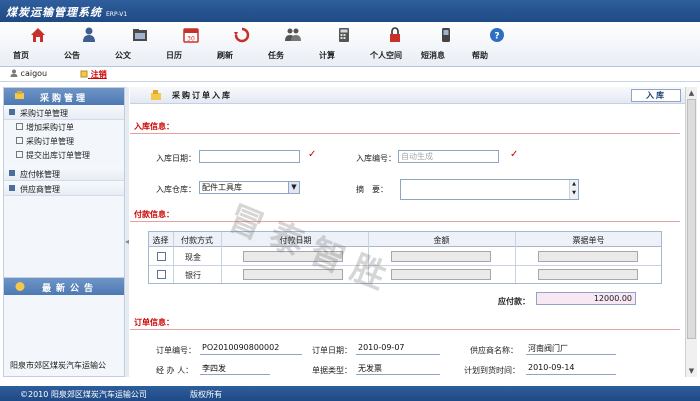 This screenshot has height=401, width=700. I want to click on toolbar-calendar-button: 30 日历, so click(191, 43).